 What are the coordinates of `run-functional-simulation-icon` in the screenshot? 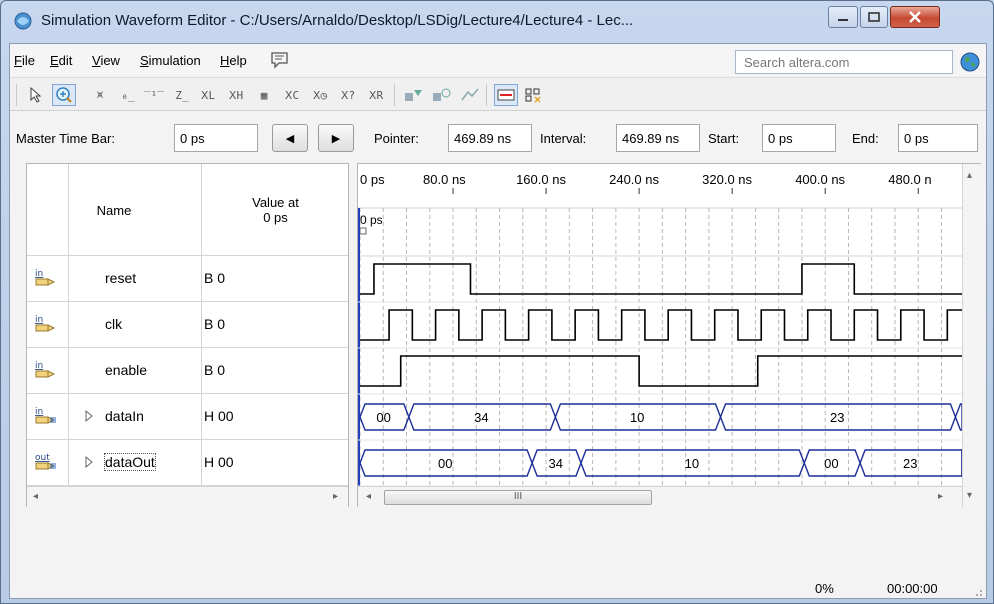 It's located at (414, 95).